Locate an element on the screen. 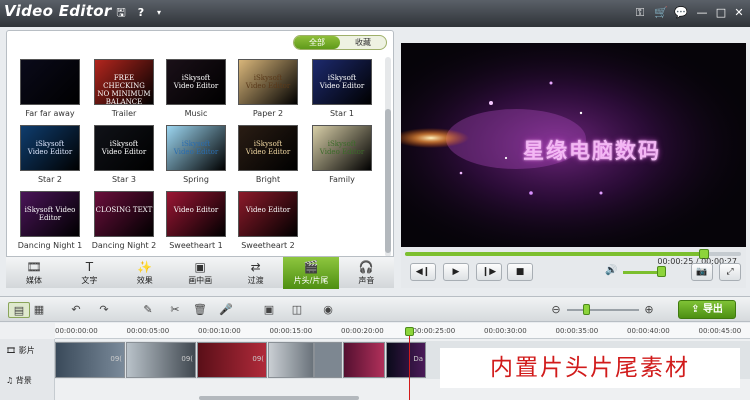 The height and width of the screenshot is (400, 750). template-label: Star 2 is located at coordinates (50, 179).